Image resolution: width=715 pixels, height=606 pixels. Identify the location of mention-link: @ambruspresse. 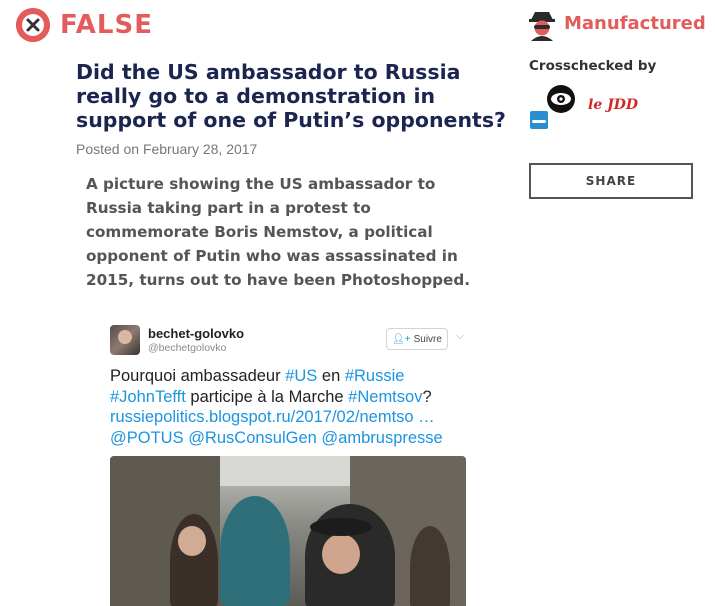
(381, 438).